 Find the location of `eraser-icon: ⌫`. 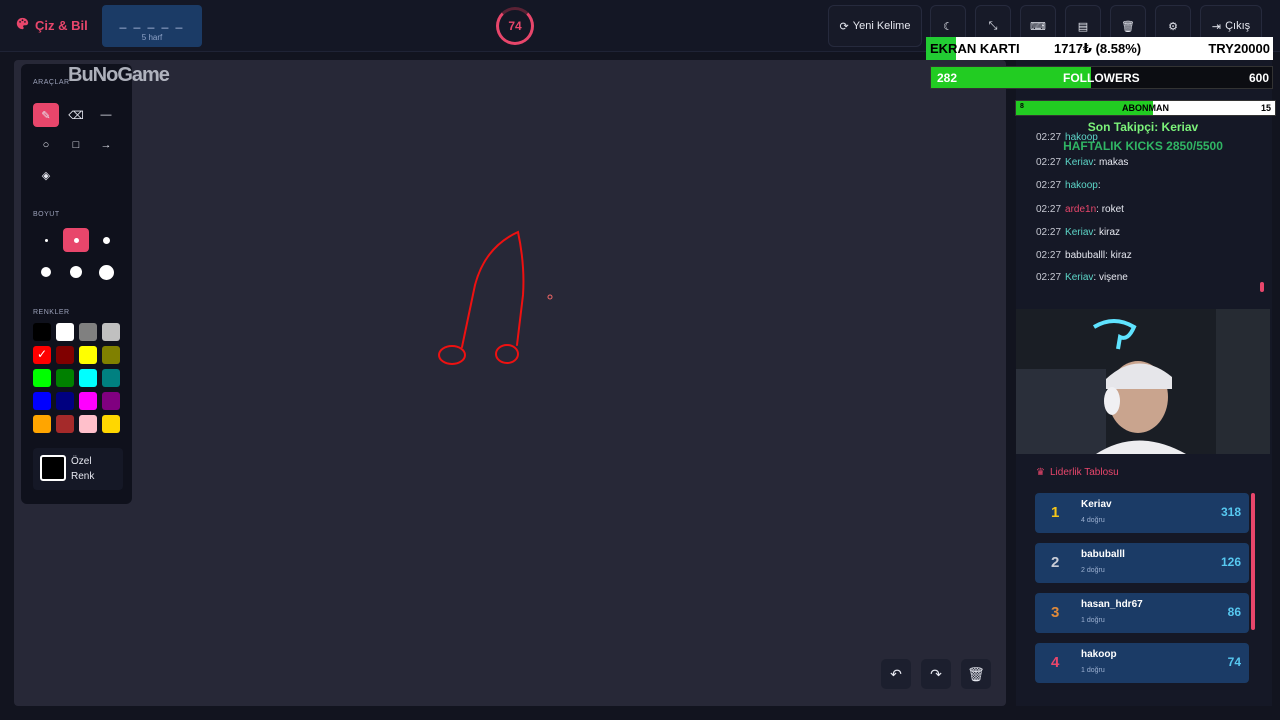

eraser-icon: ⌫ is located at coordinates (76, 115).